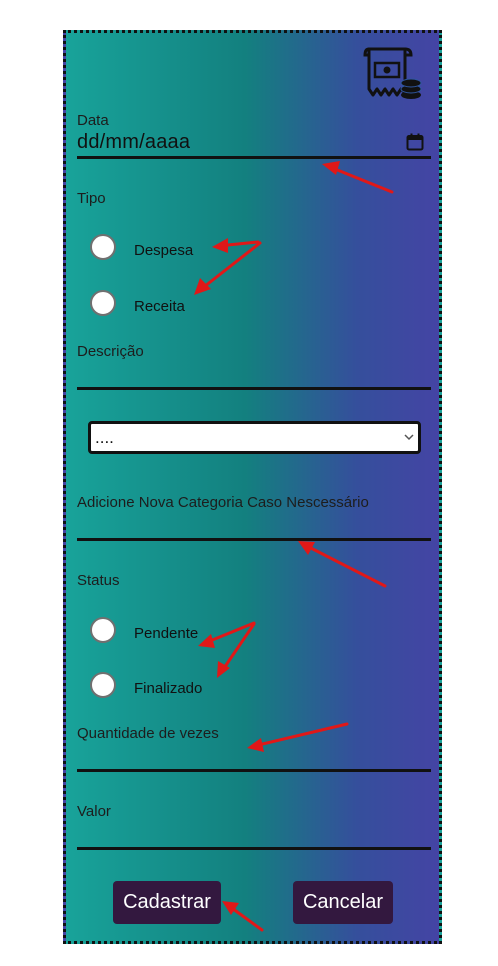 Image resolution: width=498 pixels, height=966 pixels. I want to click on radio-label-pendente: Pendente, so click(166, 633).